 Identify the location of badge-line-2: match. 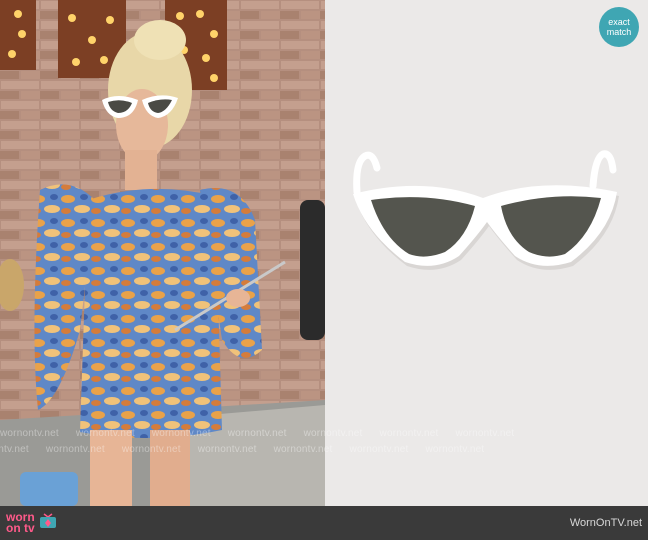
(619, 32).